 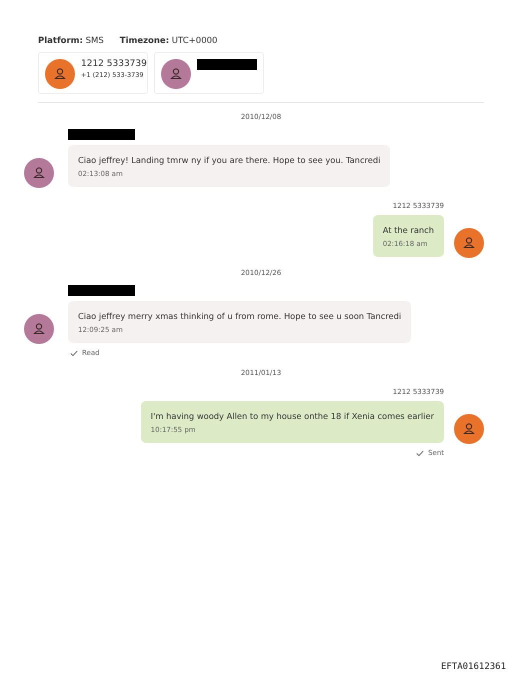 What do you see at coordinates (473, 667) in the screenshot?
I see `document-id: EFTA01612361` at bounding box center [473, 667].